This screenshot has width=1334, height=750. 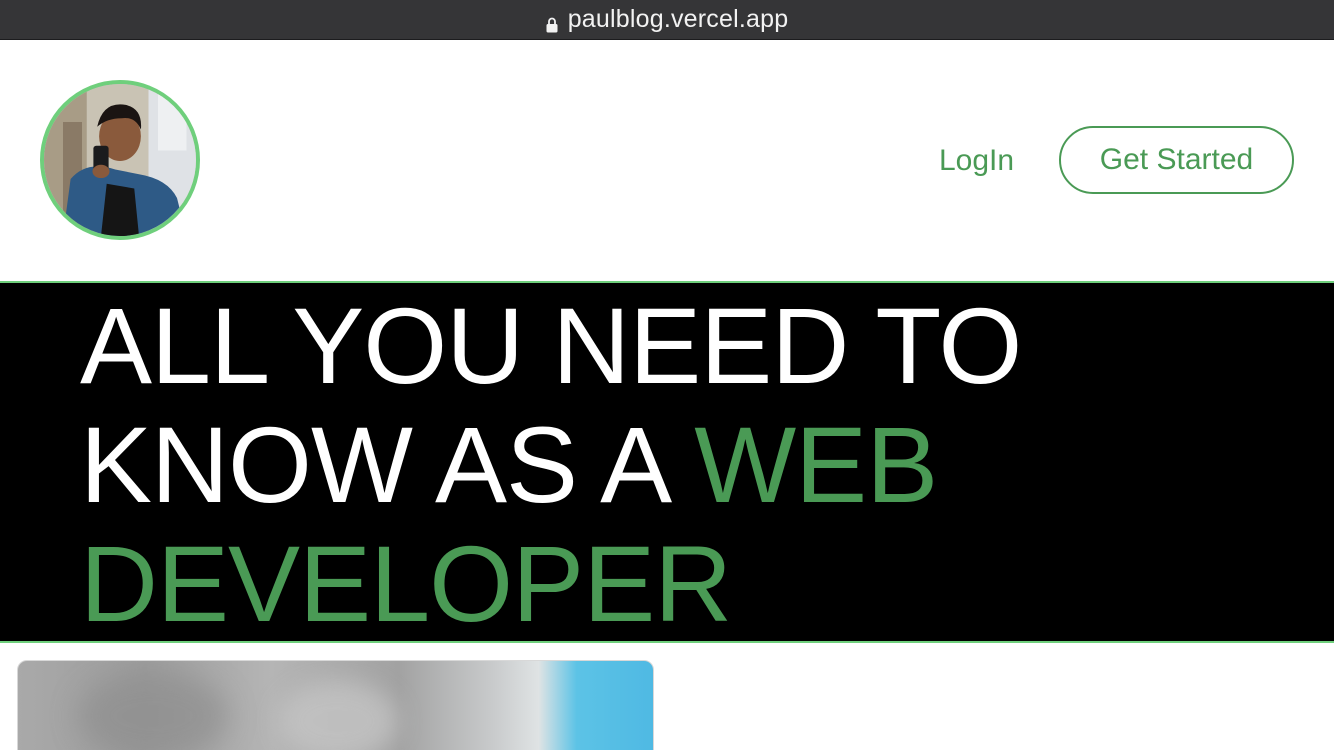 I want to click on avatar-photo, so click(x=120, y=160).